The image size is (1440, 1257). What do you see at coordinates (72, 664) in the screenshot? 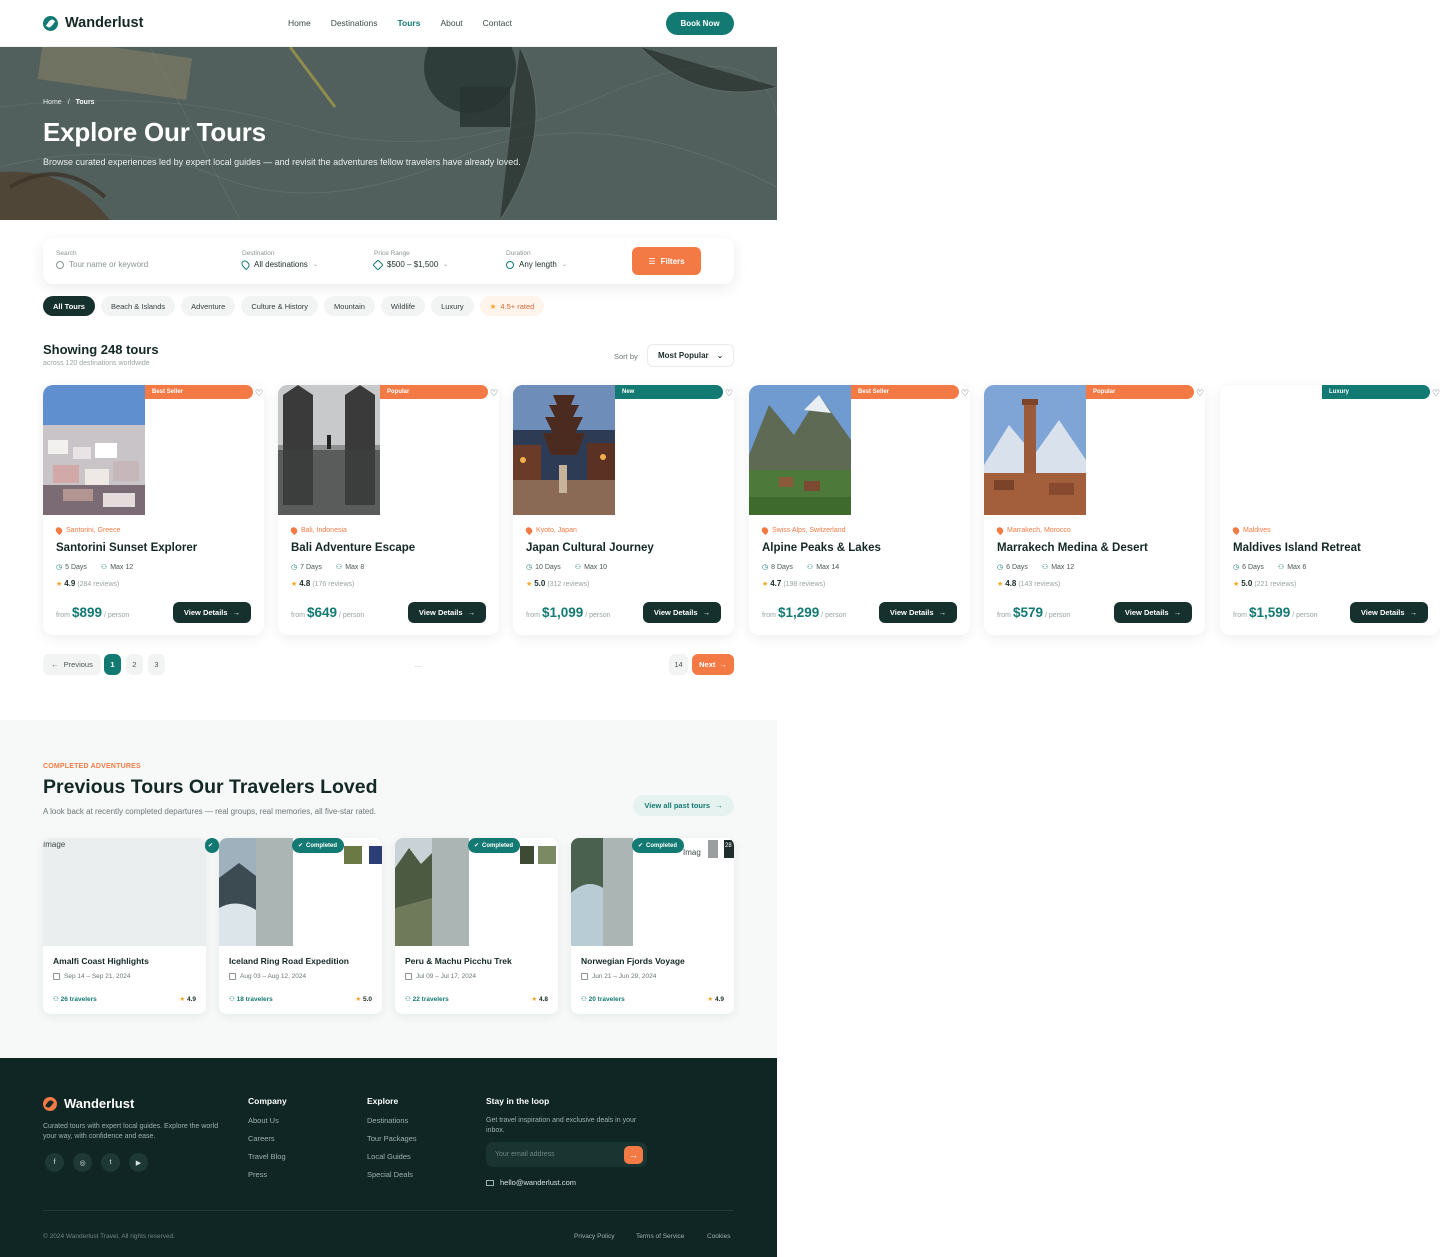
I see `previous-page-button: ← Previous` at bounding box center [72, 664].